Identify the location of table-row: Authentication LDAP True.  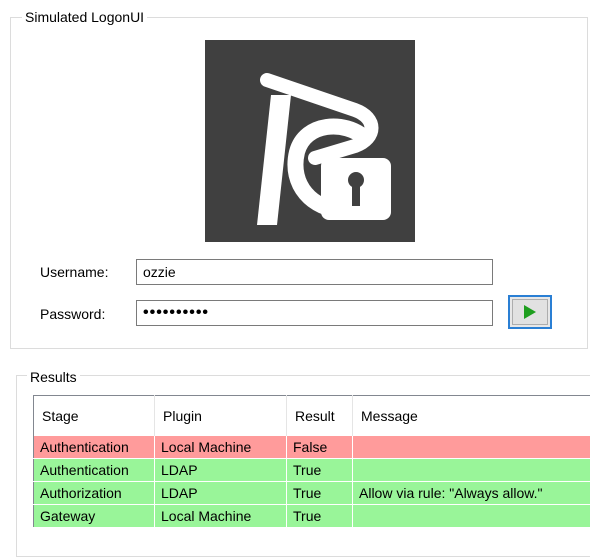
(312, 470).